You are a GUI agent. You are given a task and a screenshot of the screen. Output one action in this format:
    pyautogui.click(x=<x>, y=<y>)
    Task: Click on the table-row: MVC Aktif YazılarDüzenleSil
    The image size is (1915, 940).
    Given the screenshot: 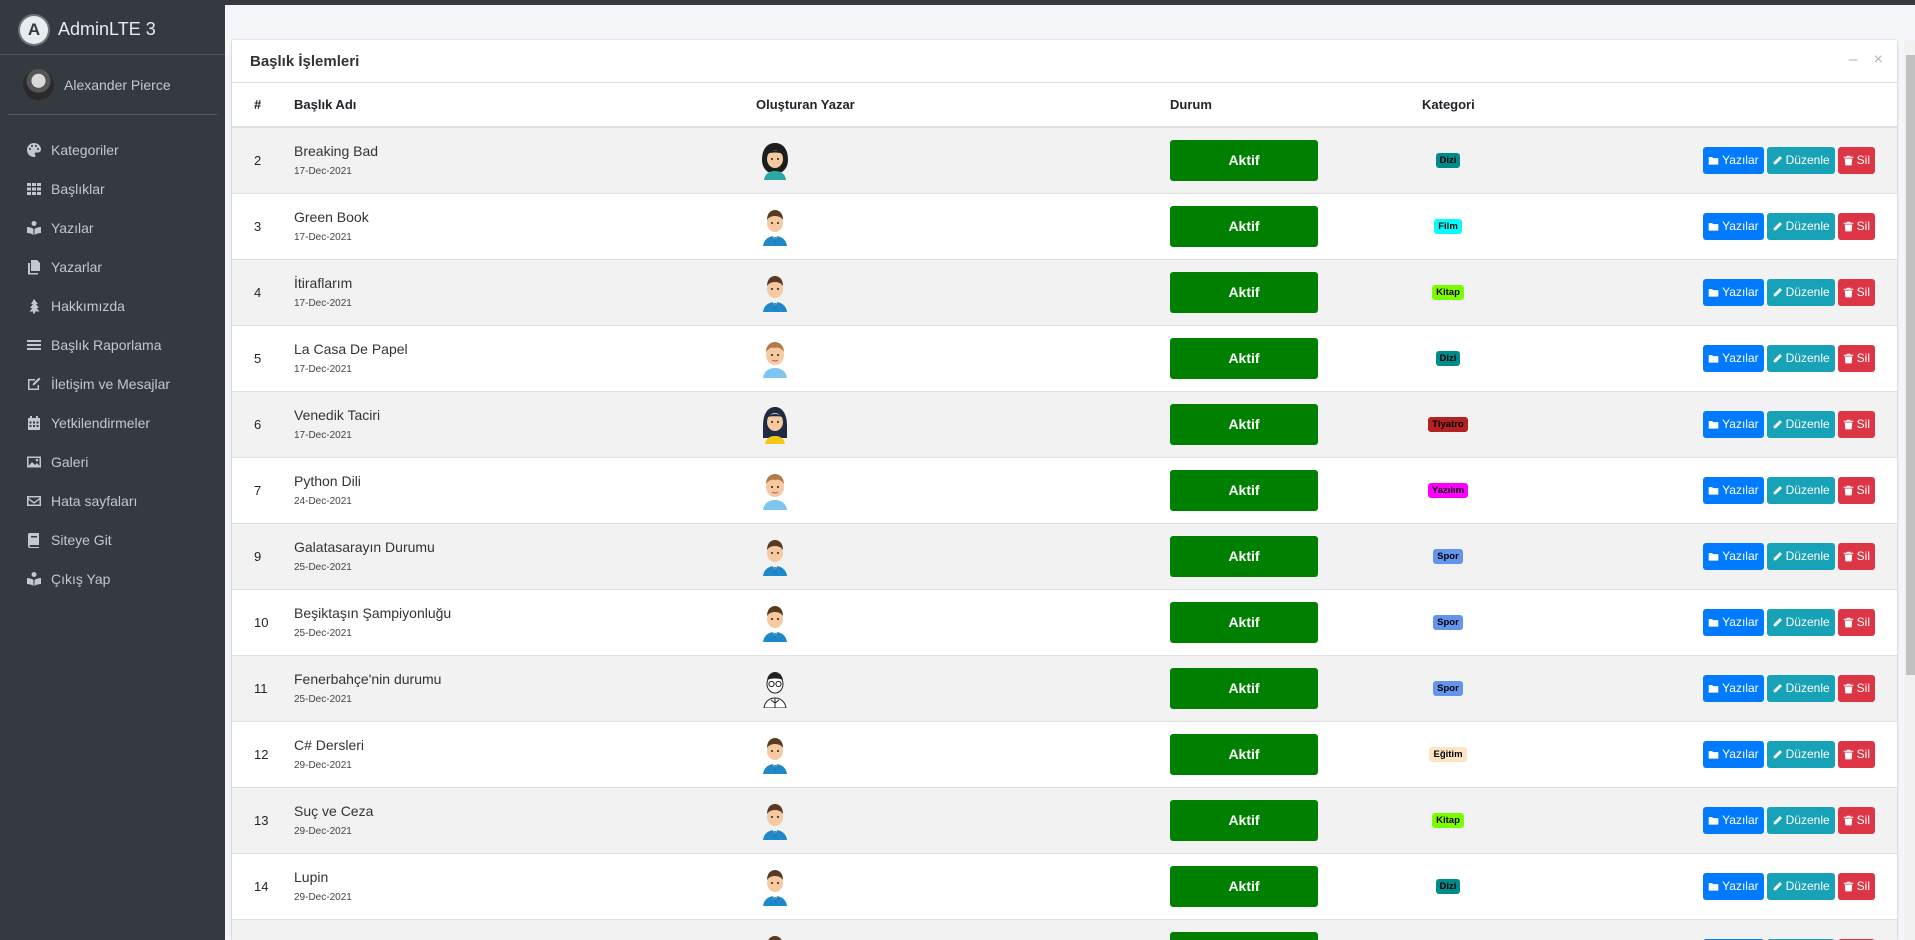 What is the action you would take?
    pyautogui.click(x=1064, y=929)
    